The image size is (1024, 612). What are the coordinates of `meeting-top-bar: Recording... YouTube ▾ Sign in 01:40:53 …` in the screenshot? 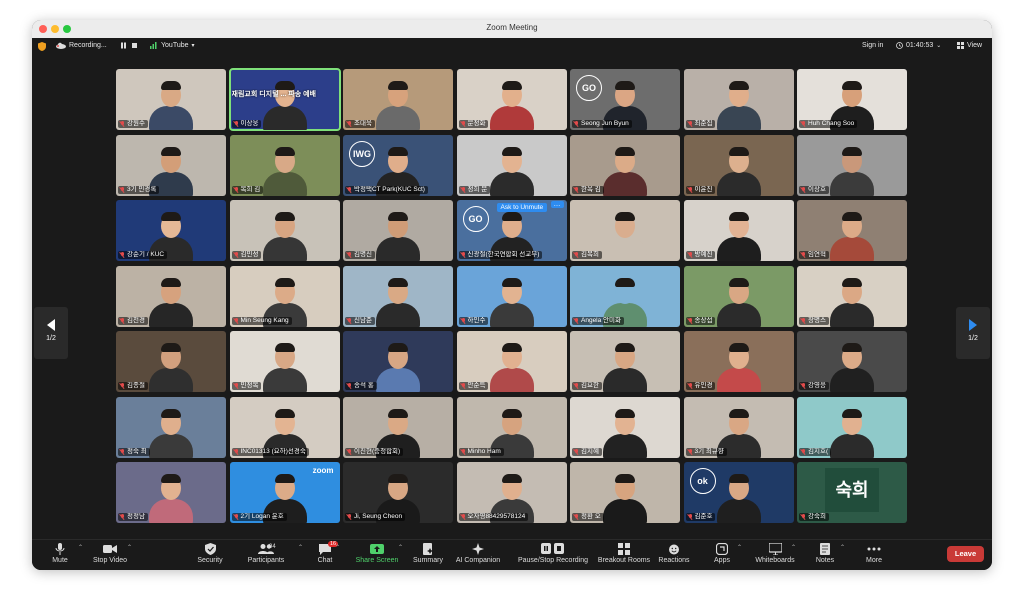 It's located at (512, 47).